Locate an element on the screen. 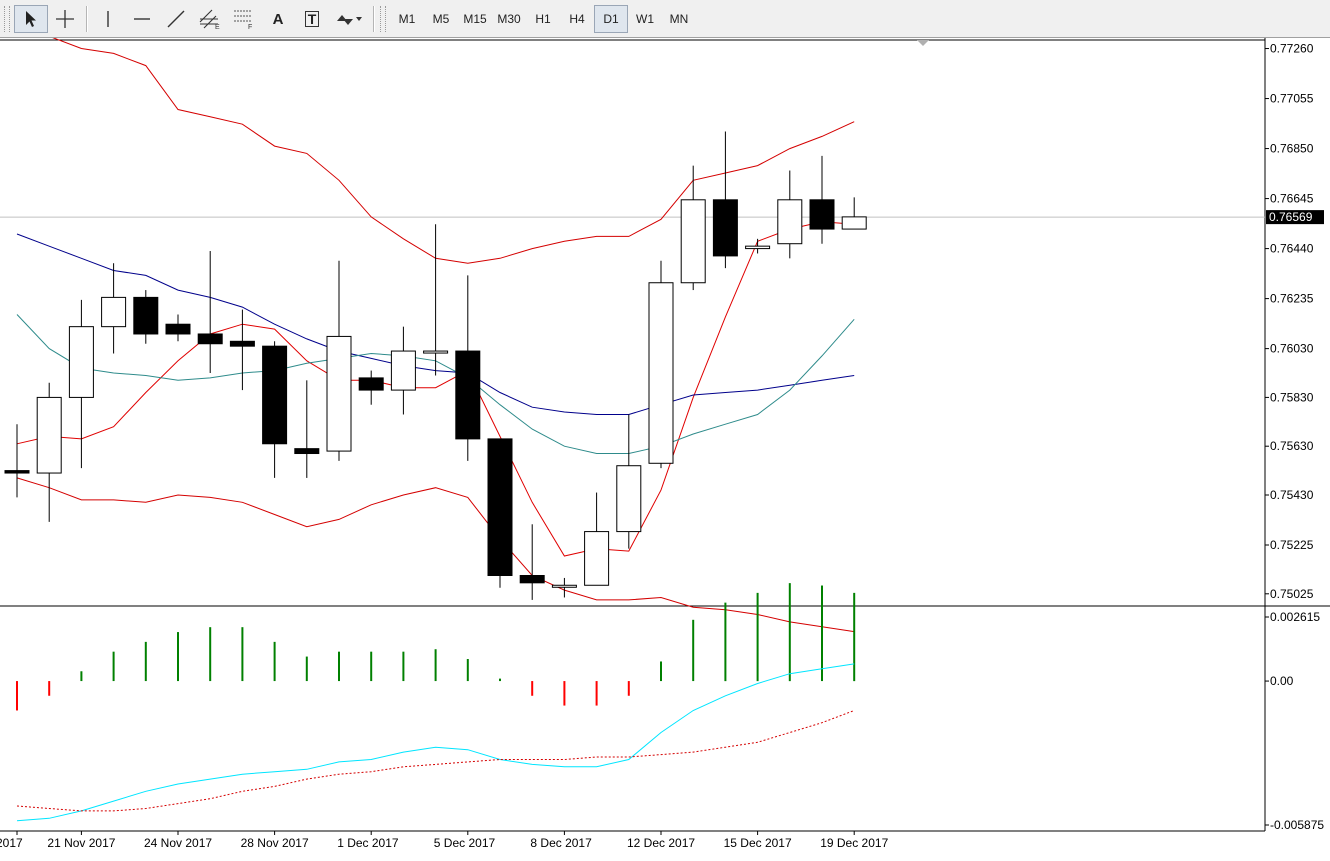 This screenshot has height=861, width=1330. price-tick-label: 0.76645 is located at coordinates (1292, 199).